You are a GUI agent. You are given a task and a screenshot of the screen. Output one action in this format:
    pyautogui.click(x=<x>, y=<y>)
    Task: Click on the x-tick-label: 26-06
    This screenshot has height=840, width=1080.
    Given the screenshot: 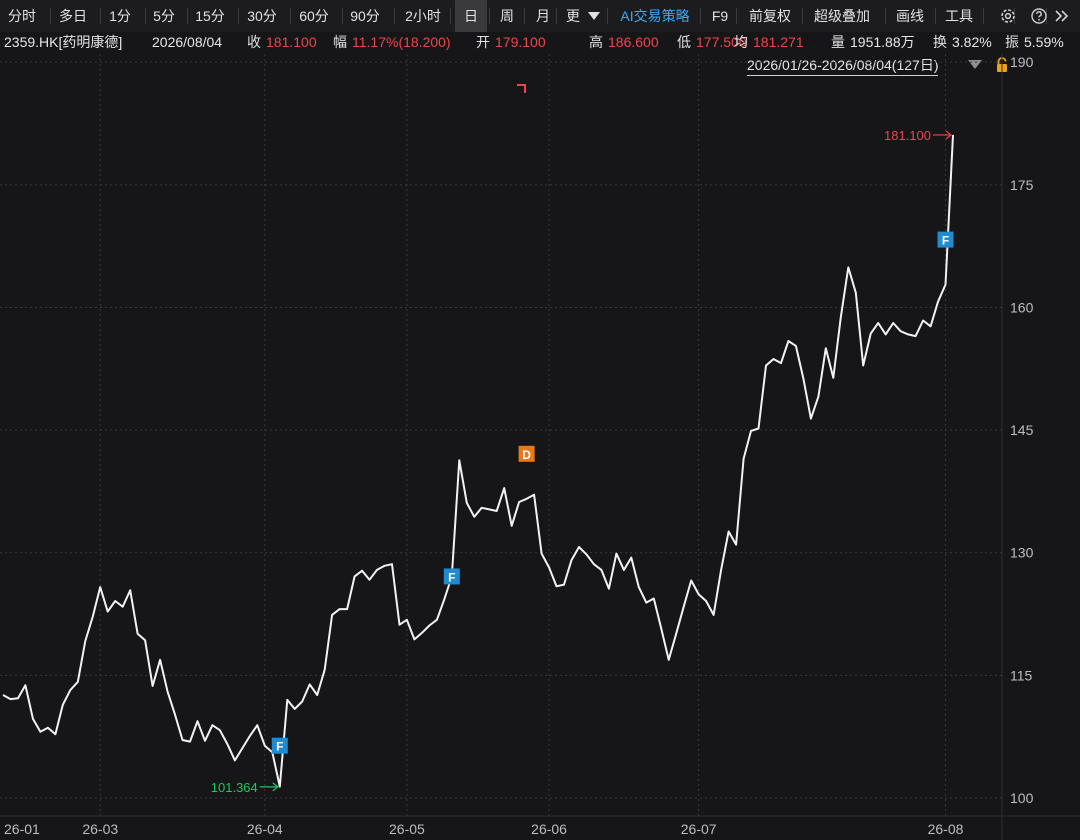 What is the action you would take?
    pyautogui.click(x=549, y=829)
    